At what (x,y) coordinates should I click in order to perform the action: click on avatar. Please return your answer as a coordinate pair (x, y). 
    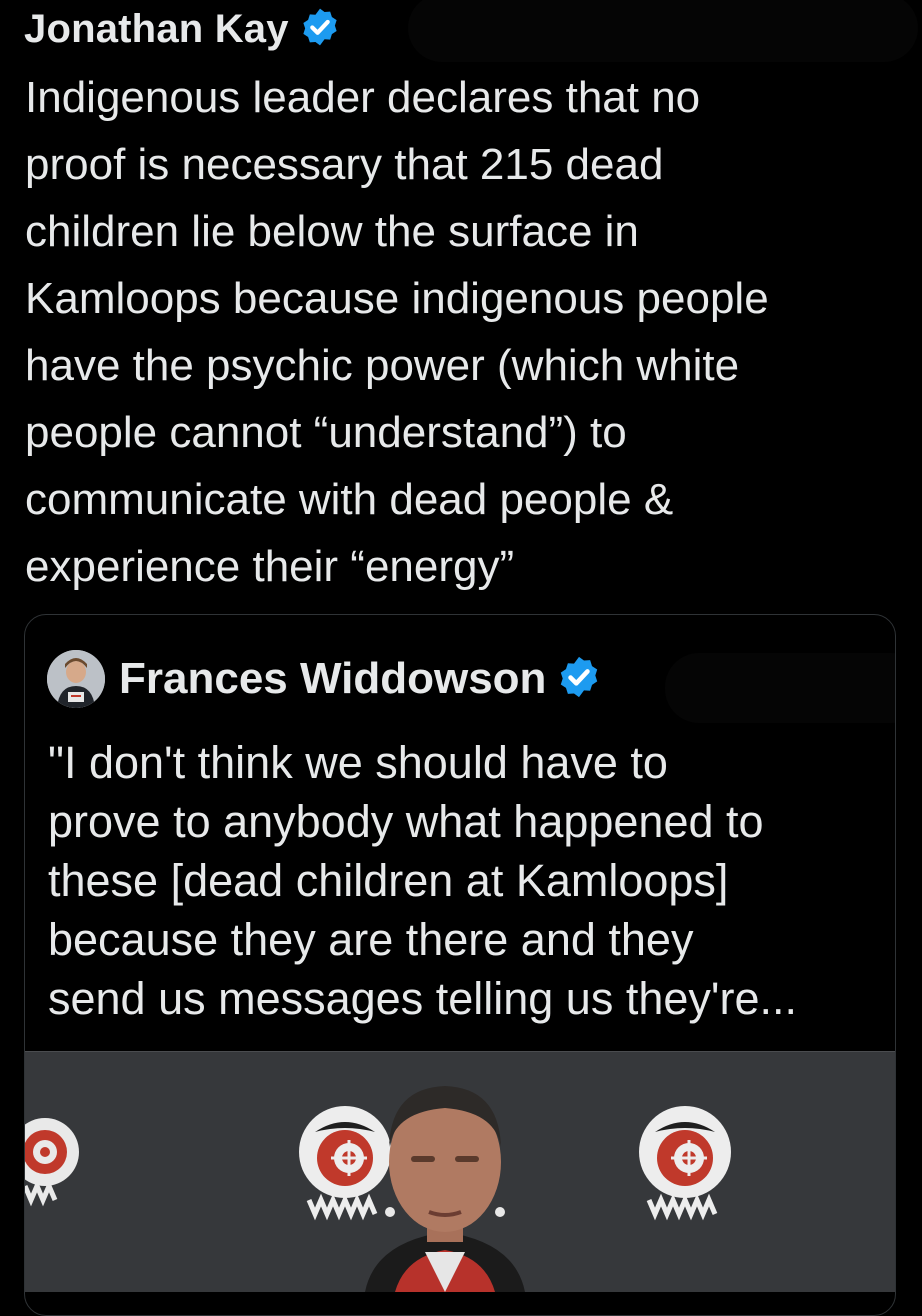
    Looking at the image, I should click on (76, 679).